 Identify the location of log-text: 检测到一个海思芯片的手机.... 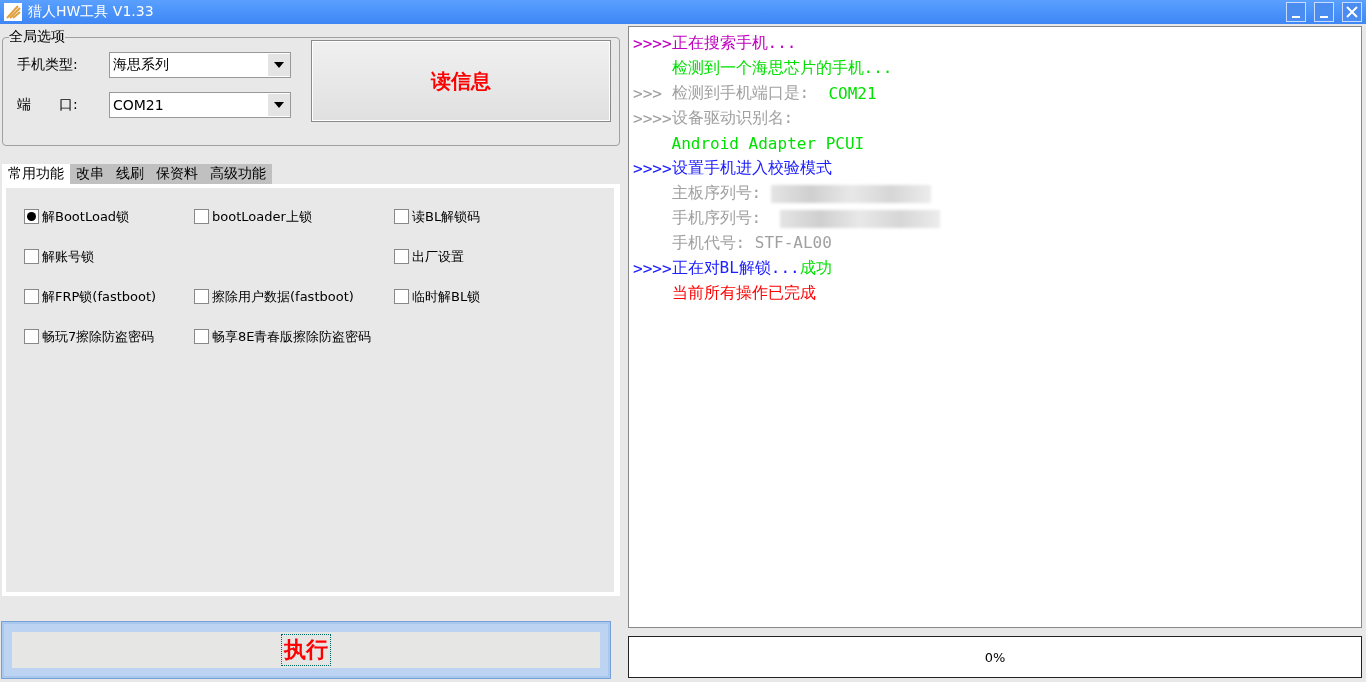
(781, 68).